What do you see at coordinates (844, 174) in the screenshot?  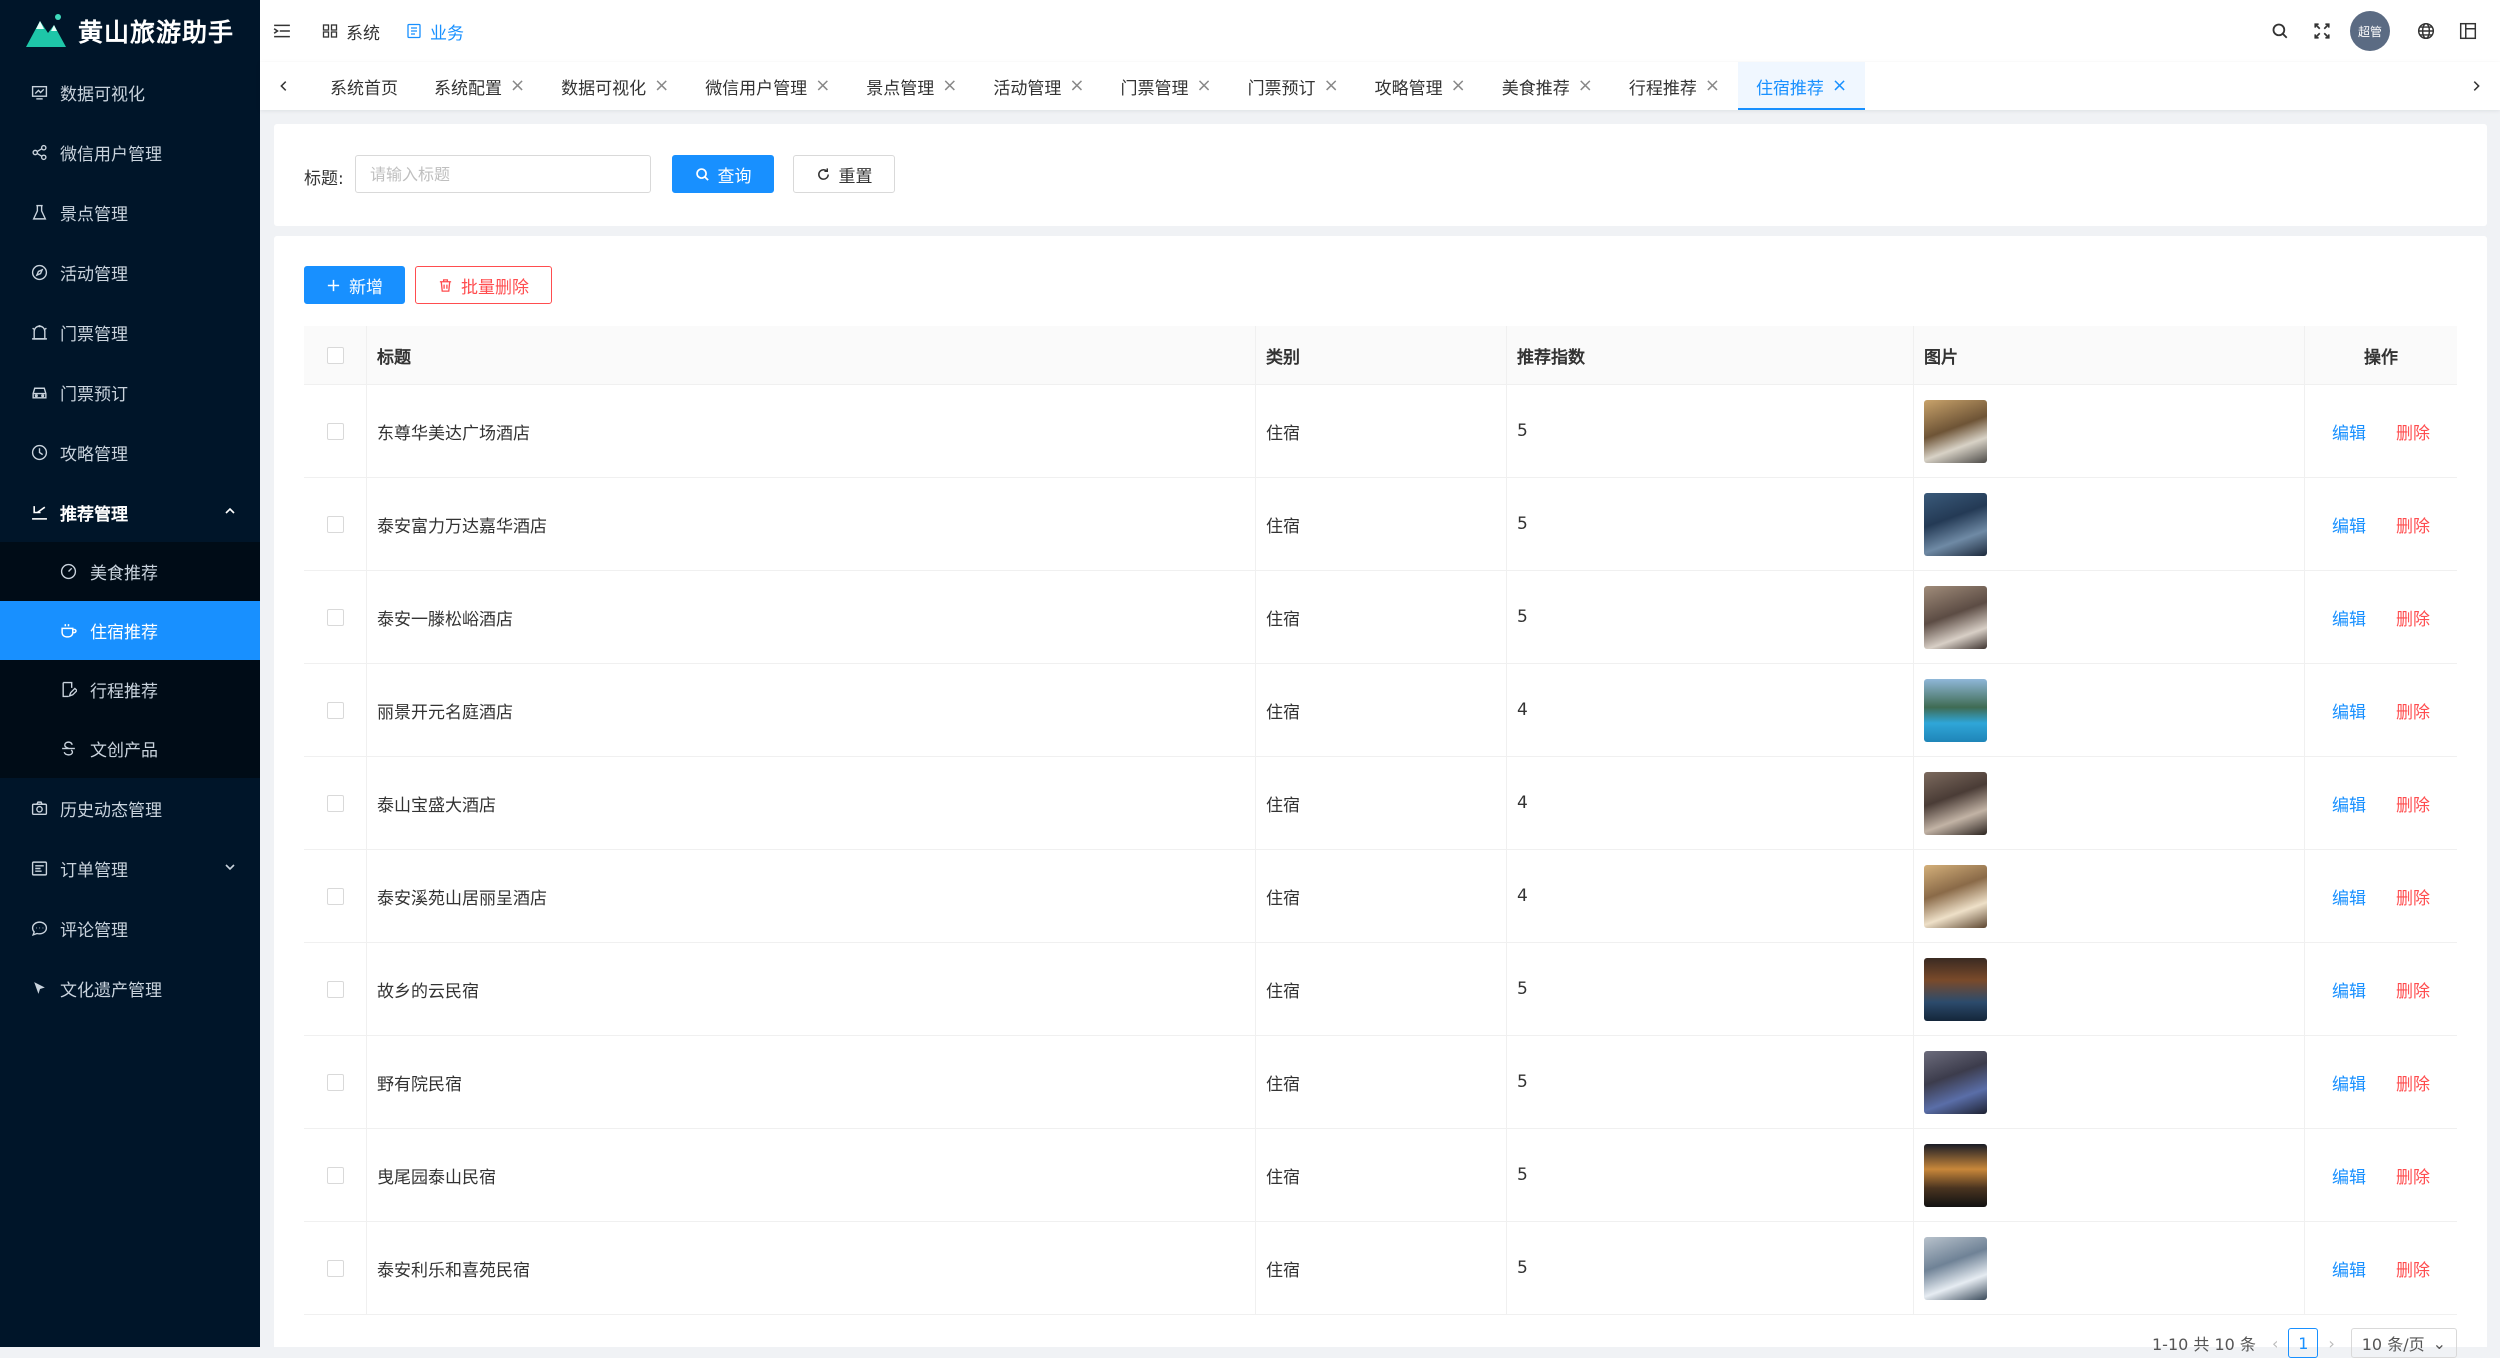 I see `reset-button: 重置` at bounding box center [844, 174].